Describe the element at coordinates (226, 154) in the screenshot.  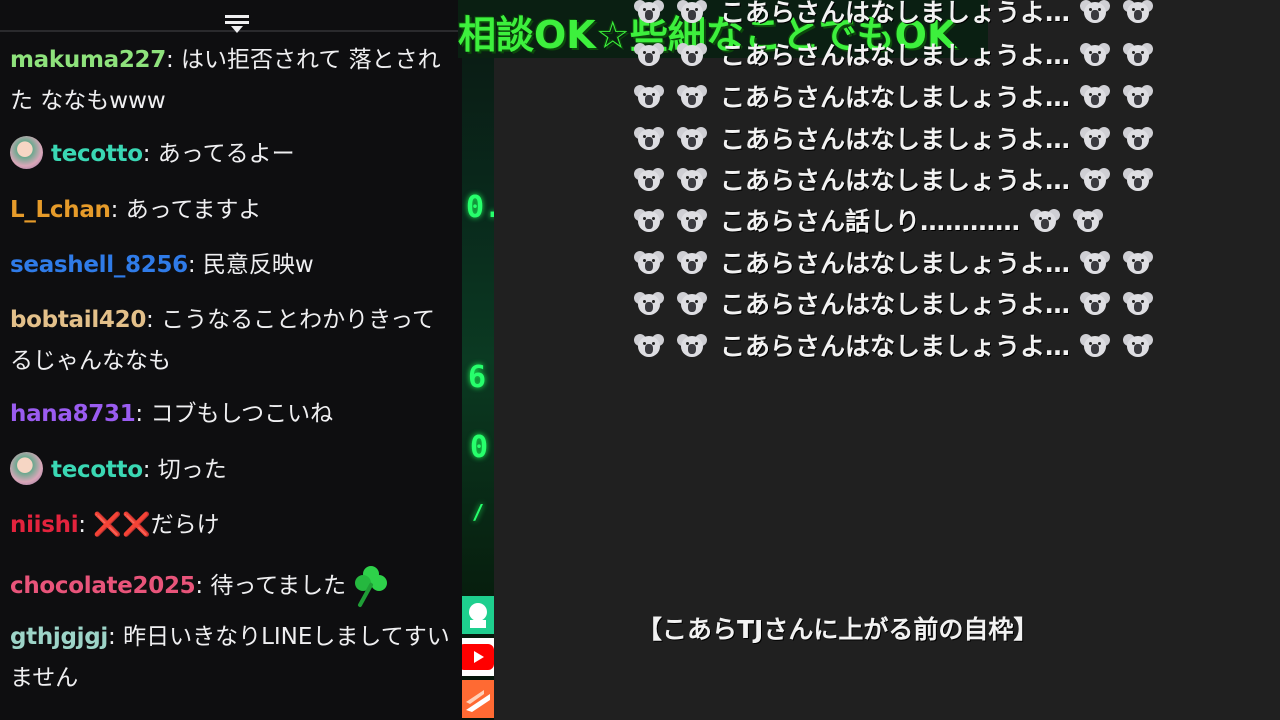
I see `chat-text: あってるよー` at that location.